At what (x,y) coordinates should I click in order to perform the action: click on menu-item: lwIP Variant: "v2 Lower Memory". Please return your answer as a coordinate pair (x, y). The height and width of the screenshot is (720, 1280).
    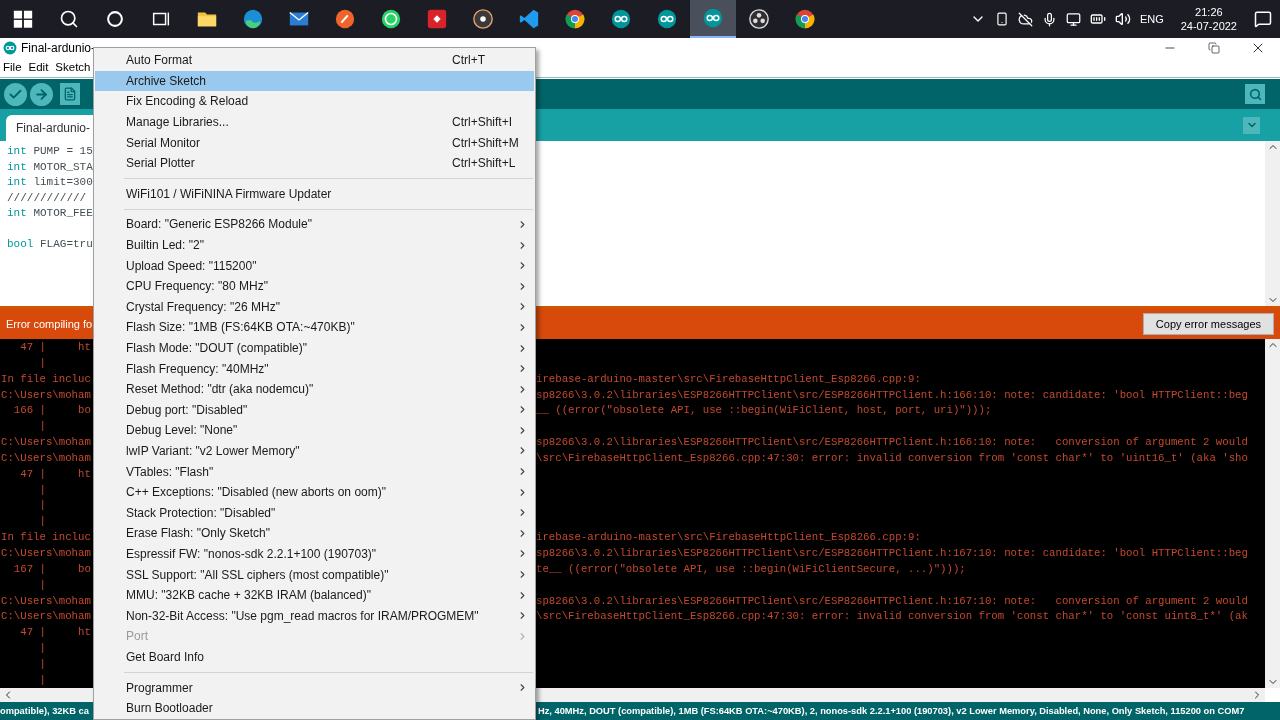
    Looking at the image, I should click on (314, 451).